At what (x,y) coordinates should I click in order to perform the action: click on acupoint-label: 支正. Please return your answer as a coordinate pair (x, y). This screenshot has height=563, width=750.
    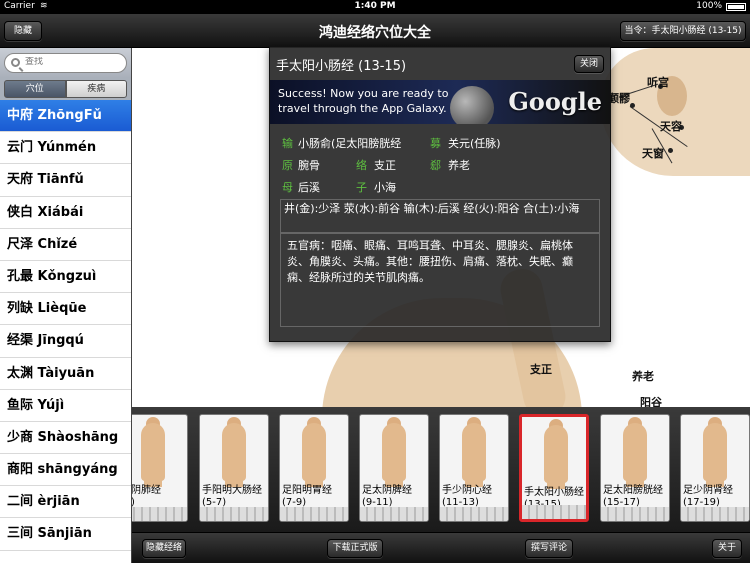
    Looking at the image, I should click on (541, 369).